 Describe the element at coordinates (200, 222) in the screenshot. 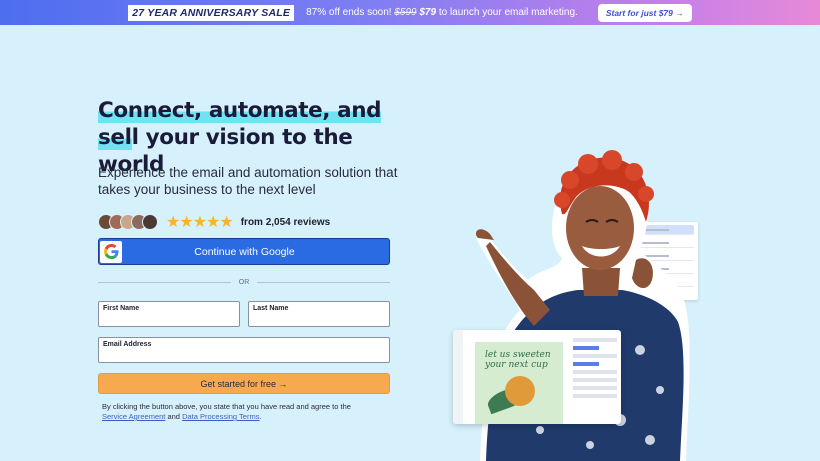

I see `star-rating: ★★★★★` at that location.